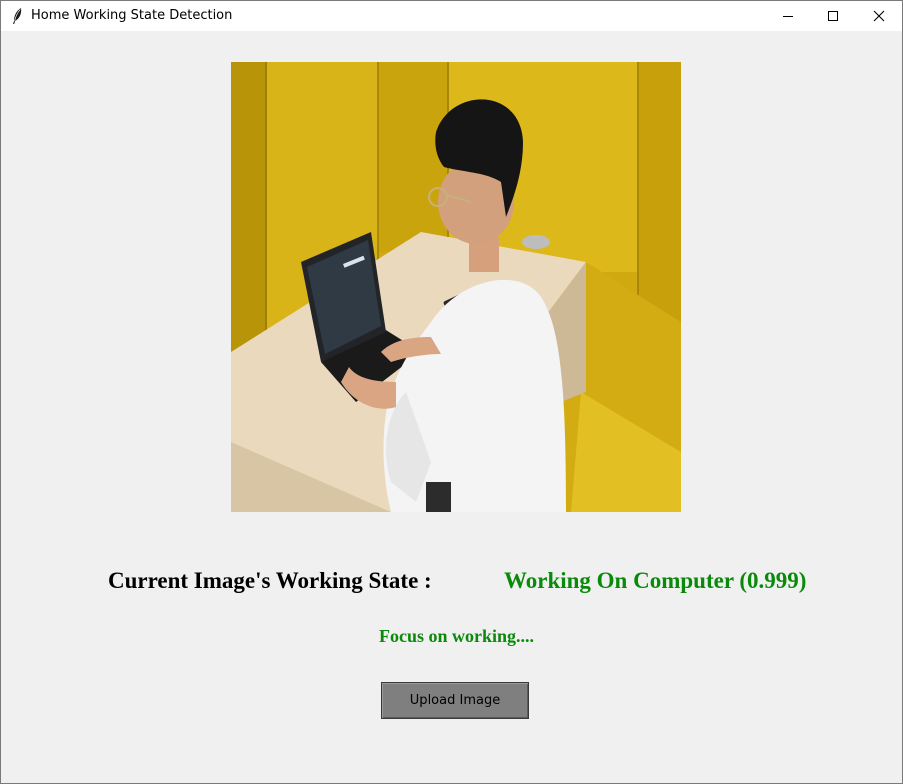 Image resolution: width=903 pixels, height=784 pixels. I want to click on close-icon, so click(879, 16).